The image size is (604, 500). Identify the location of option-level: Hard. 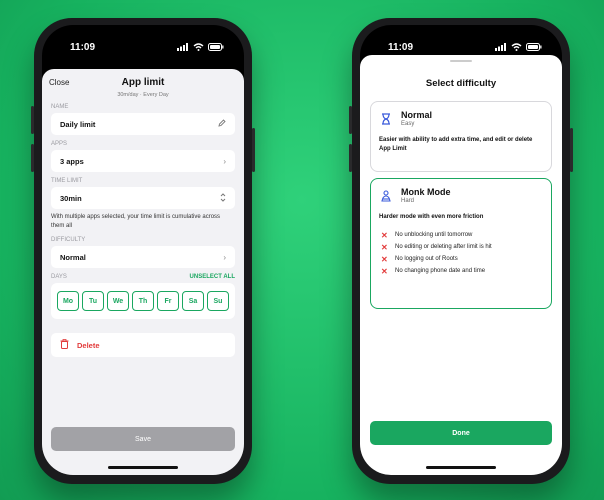
(408, 201).